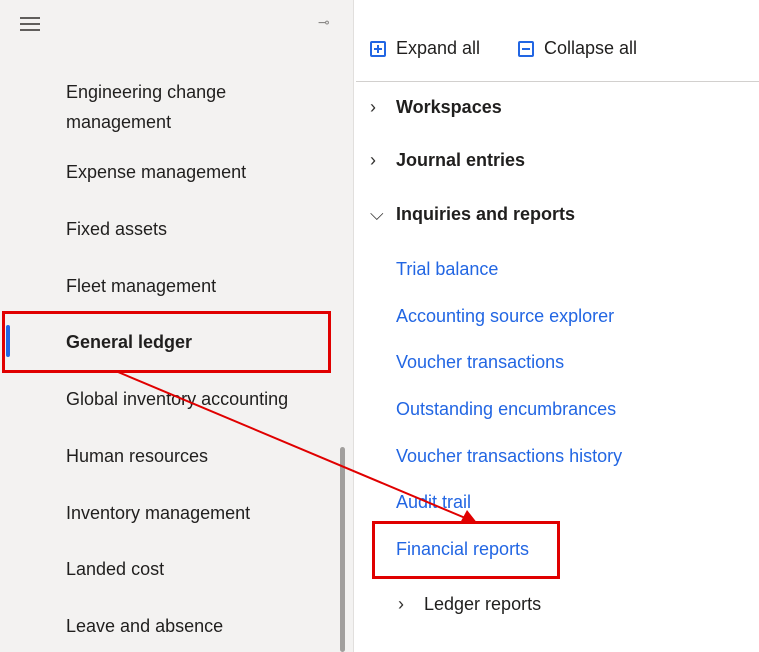 Image resolution: width=759 pixels, height=652 pixels. I want to click on module-global-inventory-accounting: Global inventory accounting, so click(201, 399).